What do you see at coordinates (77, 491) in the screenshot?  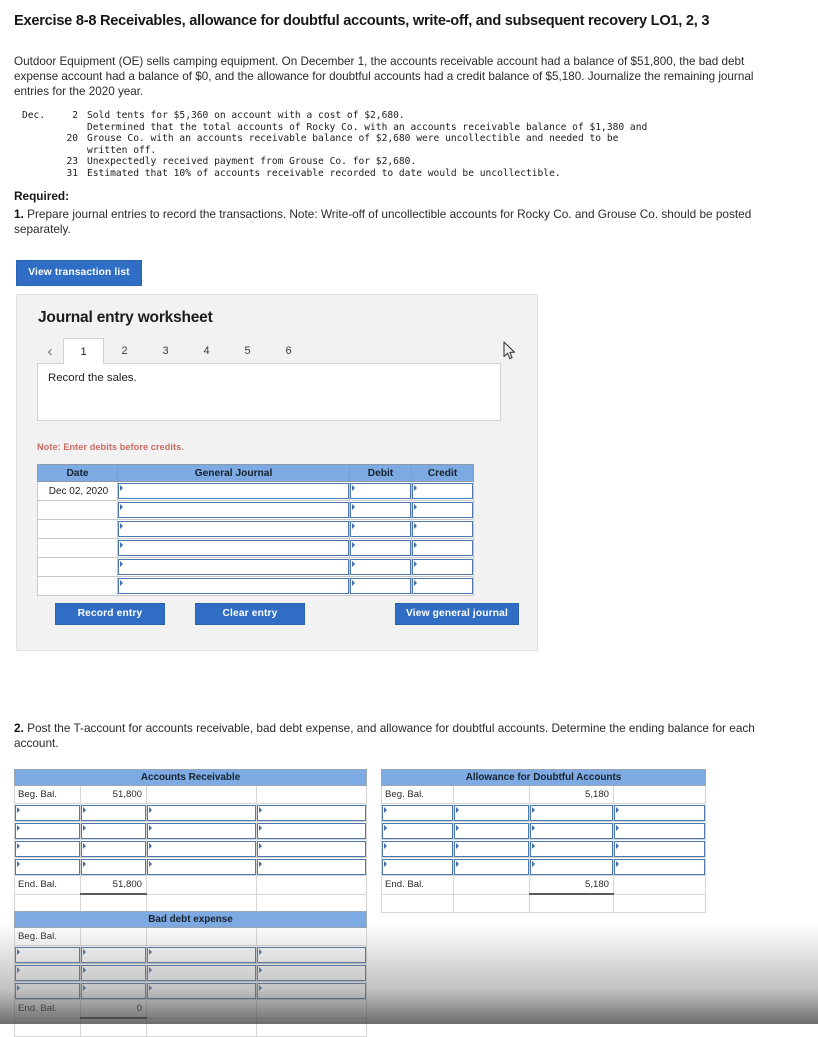 I see `journal-cell-date: Dec 02, 2020` at bounding box center [77, 491].